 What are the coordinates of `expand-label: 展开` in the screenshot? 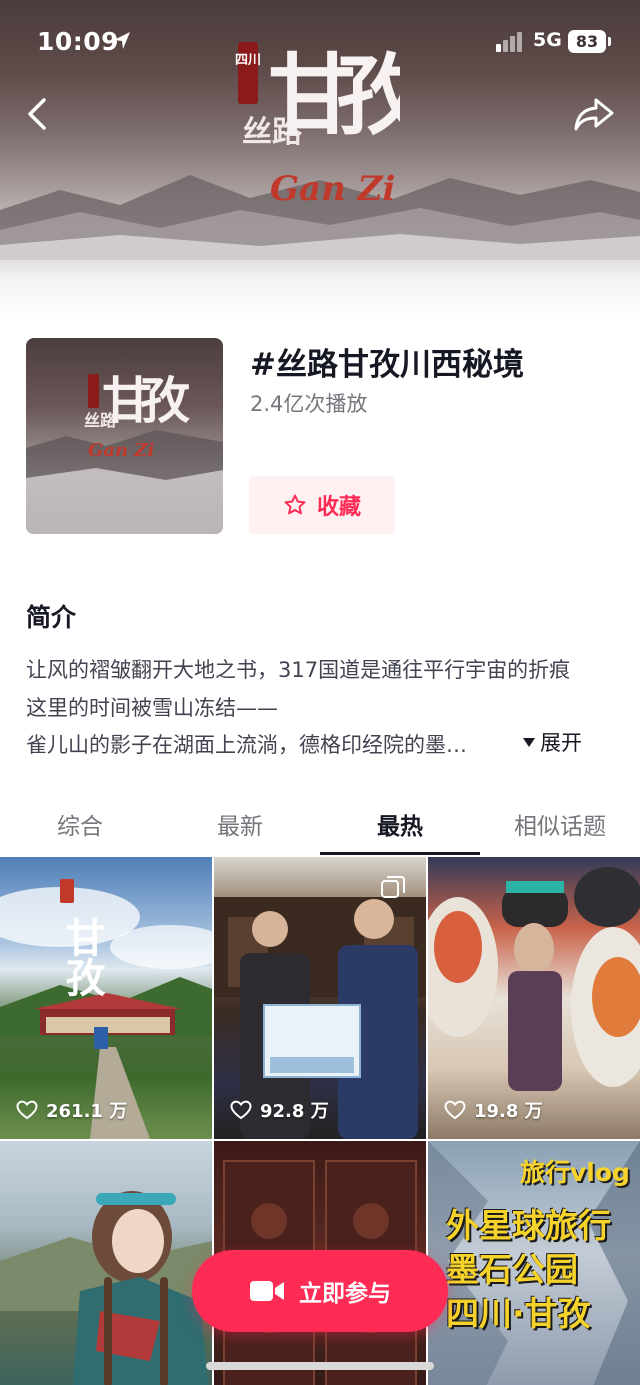 It's located at (561, 743).